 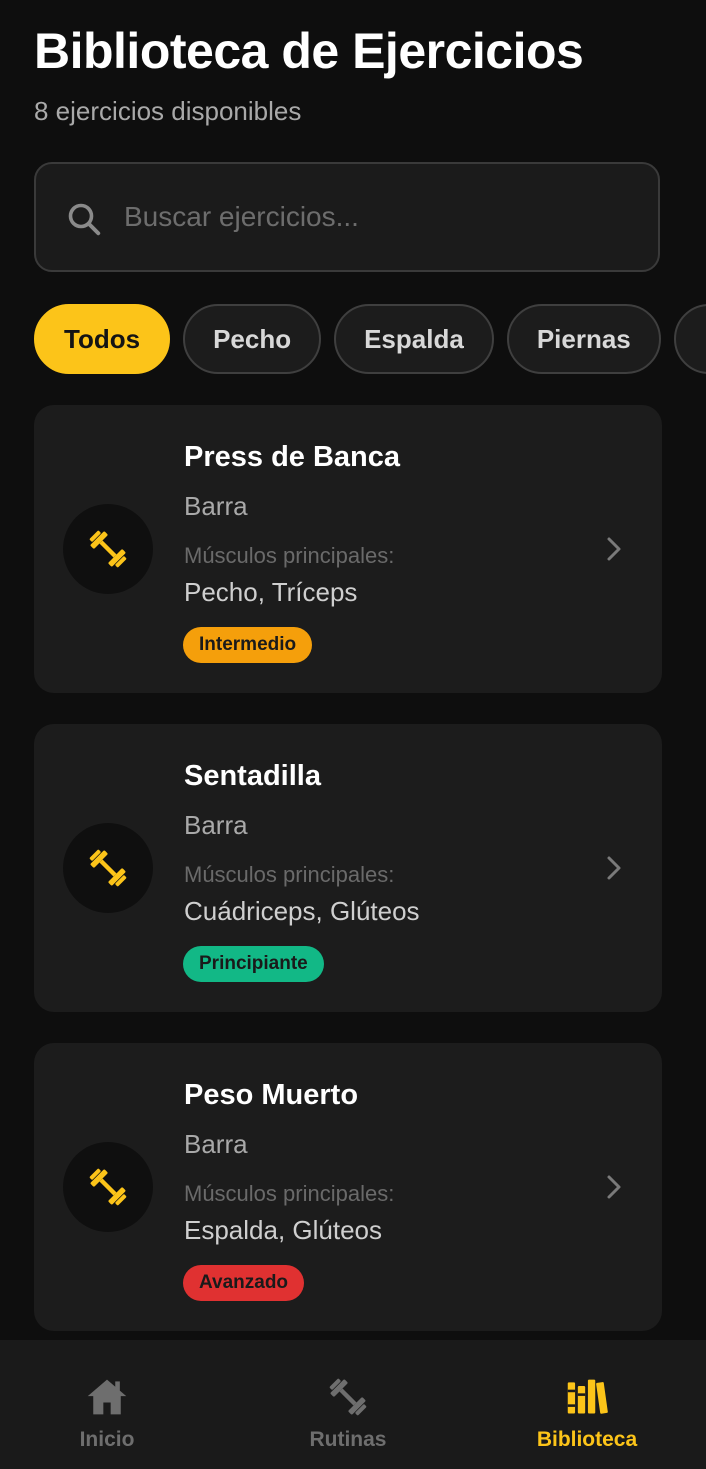 I want to click on exercise-name: Sentadilla, so click(x=252, y=776).